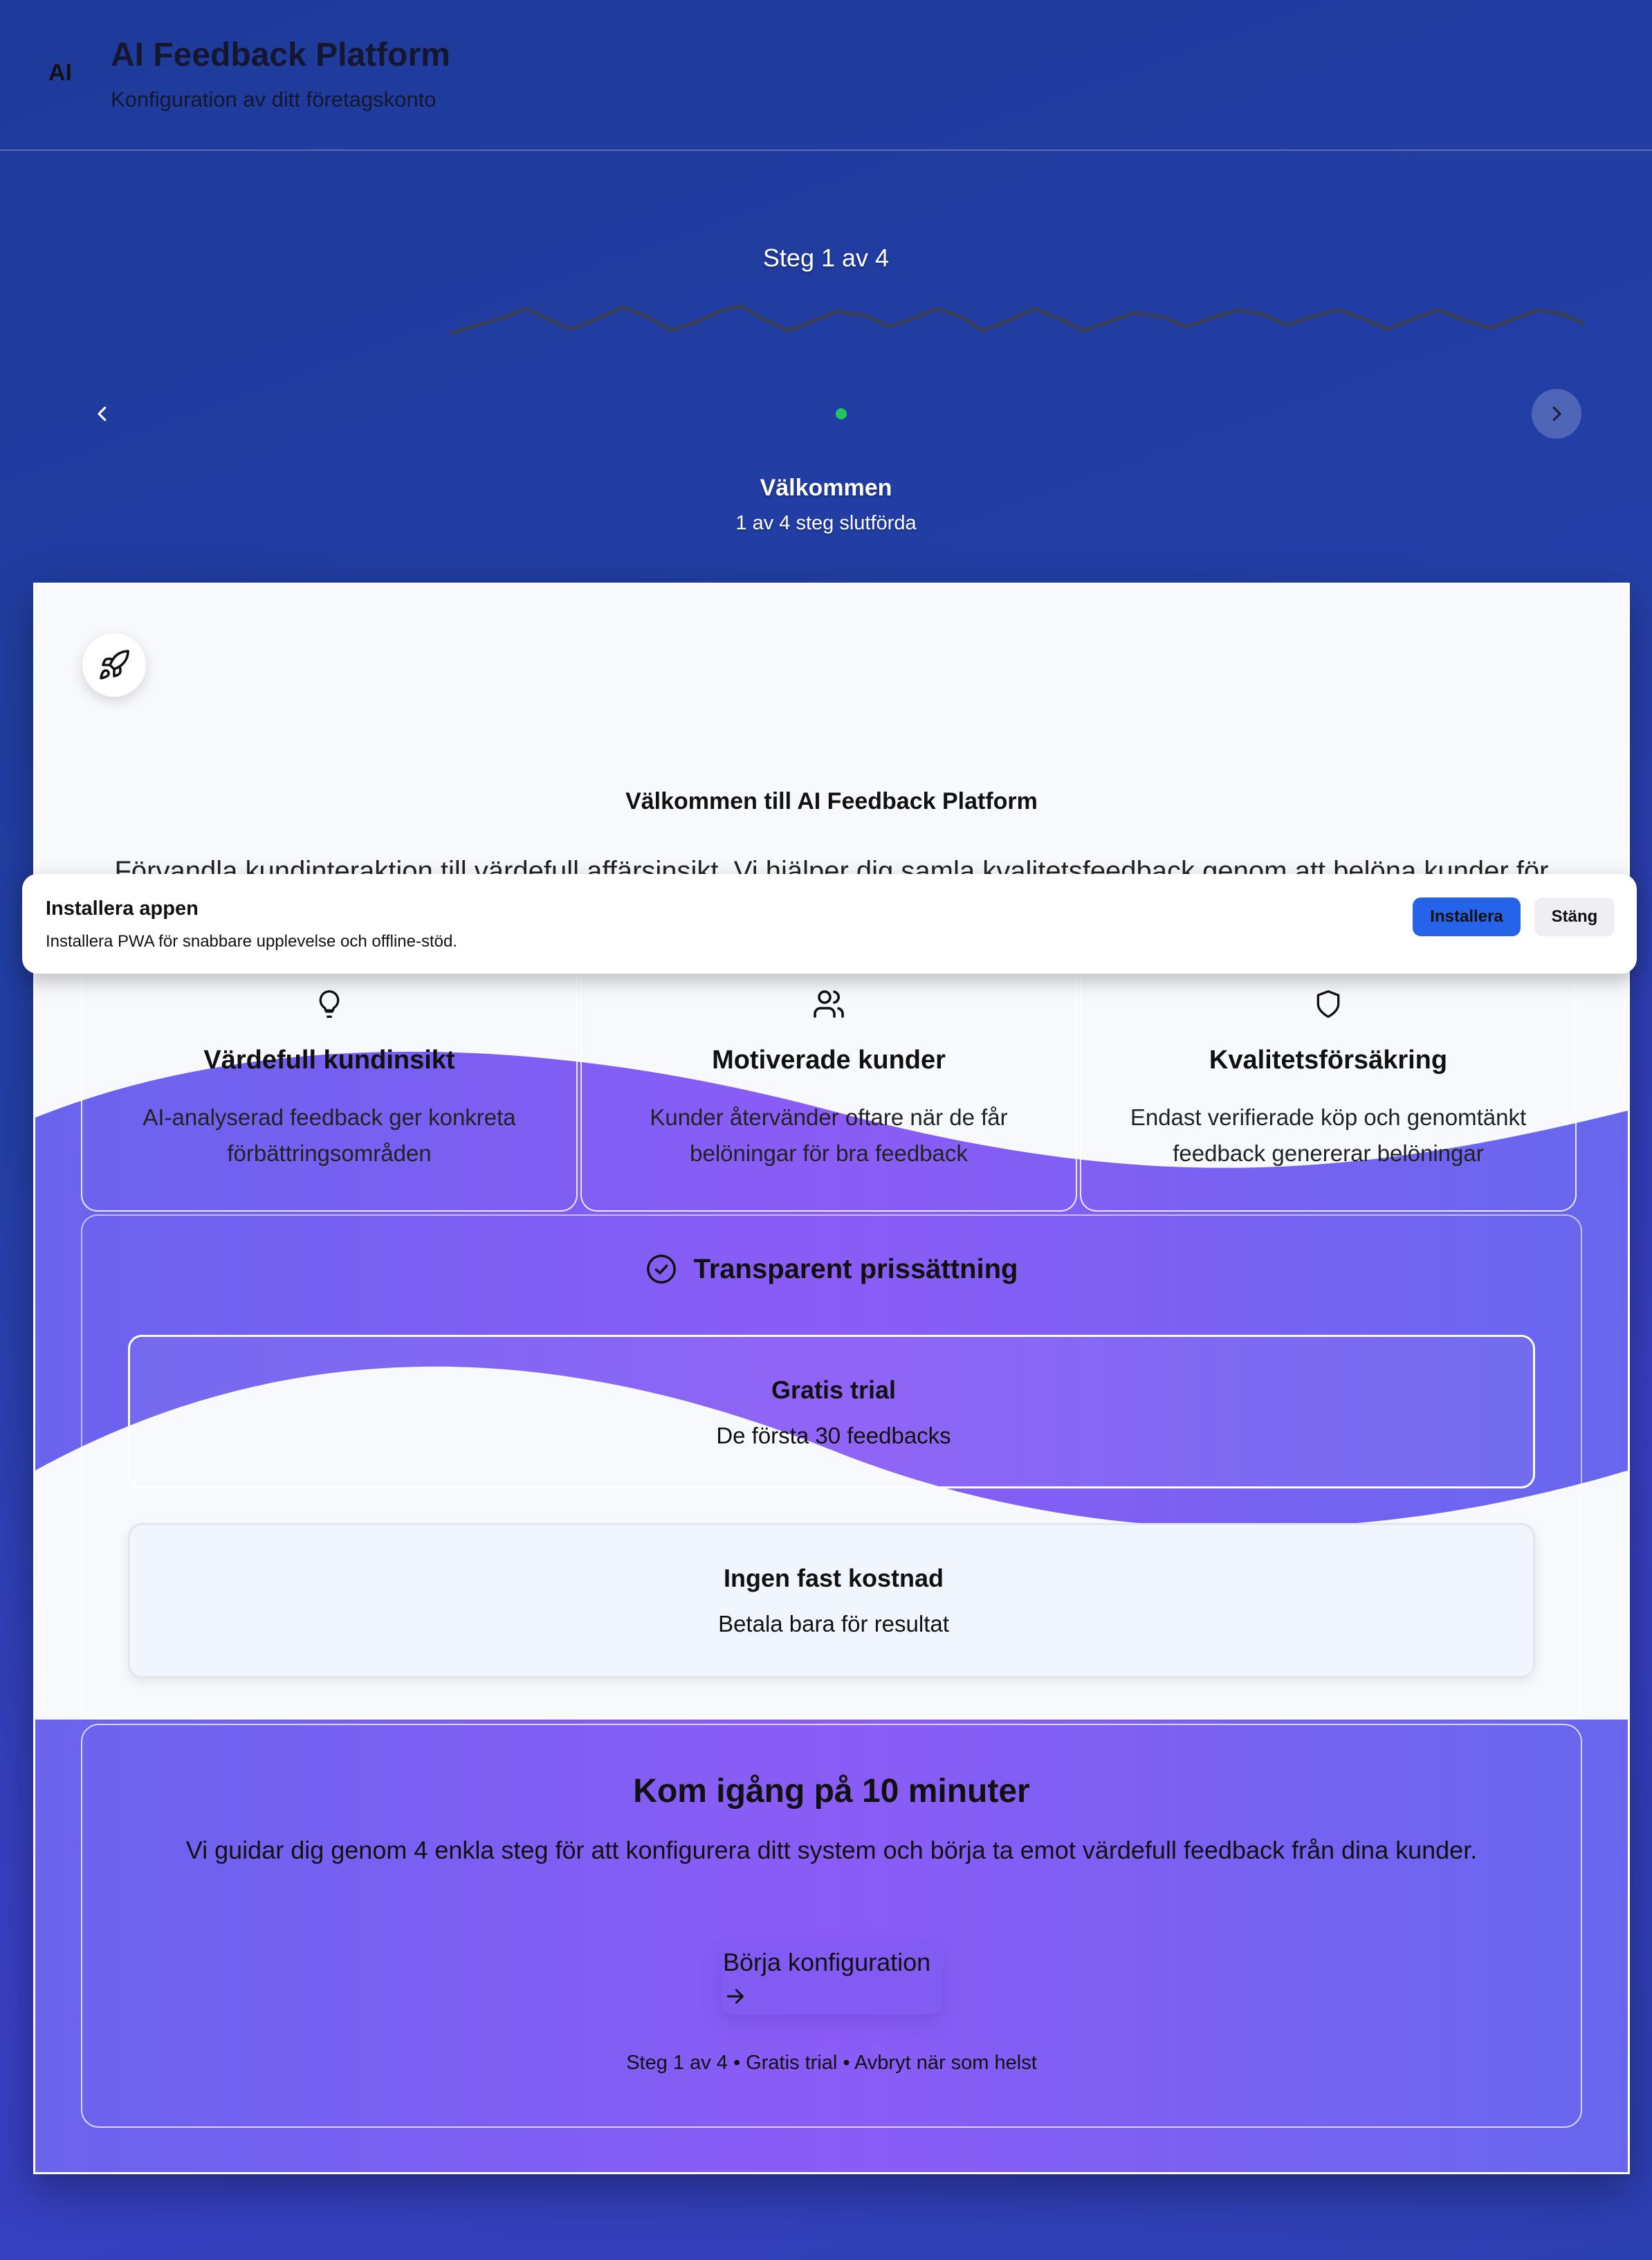 The height and width of the screenshot is (2260, 1652). I want to click on plan-name: Gratis trial, so click(834, 1390).